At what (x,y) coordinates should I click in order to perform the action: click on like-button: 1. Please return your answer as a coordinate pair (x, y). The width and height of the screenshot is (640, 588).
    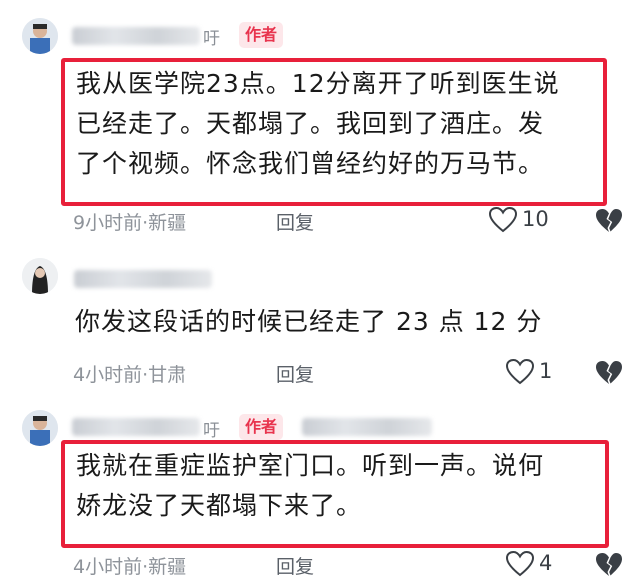
    Looking at the image, I should click on (535, 372).